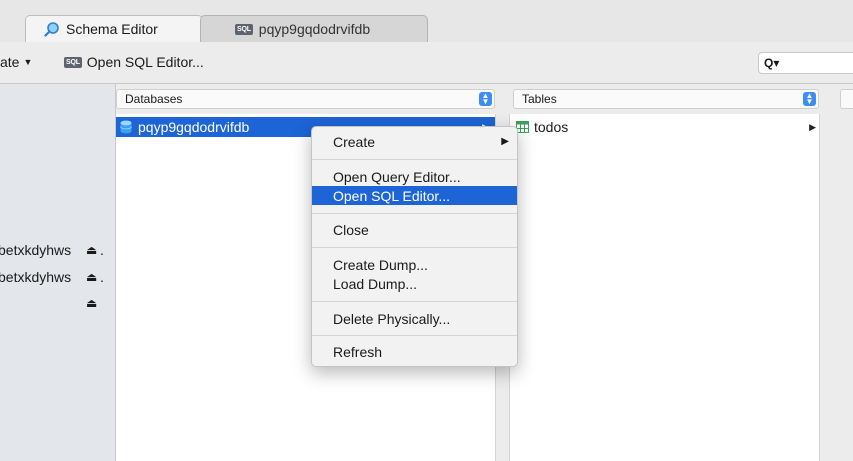  What do you see at coordinates (10, 62) in the screenshot?
I see `create-button-label: ate` at bounding box center [10, 62].